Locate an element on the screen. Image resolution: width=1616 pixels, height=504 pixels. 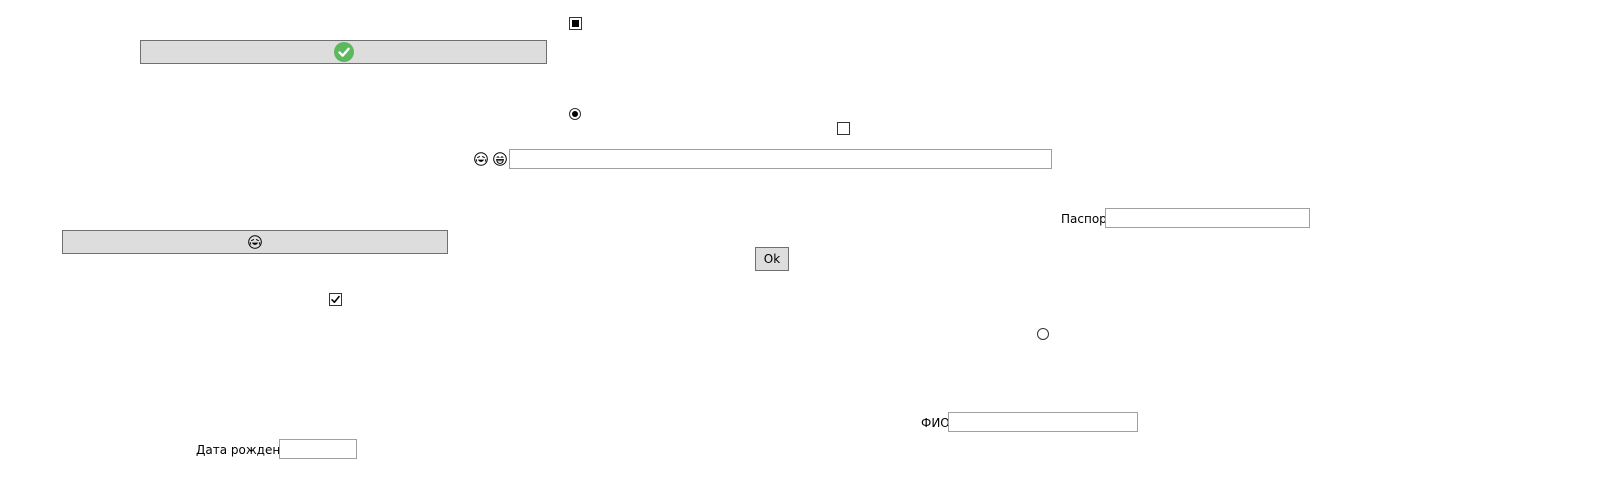
emoji-button is located at coordinates (255, 242).